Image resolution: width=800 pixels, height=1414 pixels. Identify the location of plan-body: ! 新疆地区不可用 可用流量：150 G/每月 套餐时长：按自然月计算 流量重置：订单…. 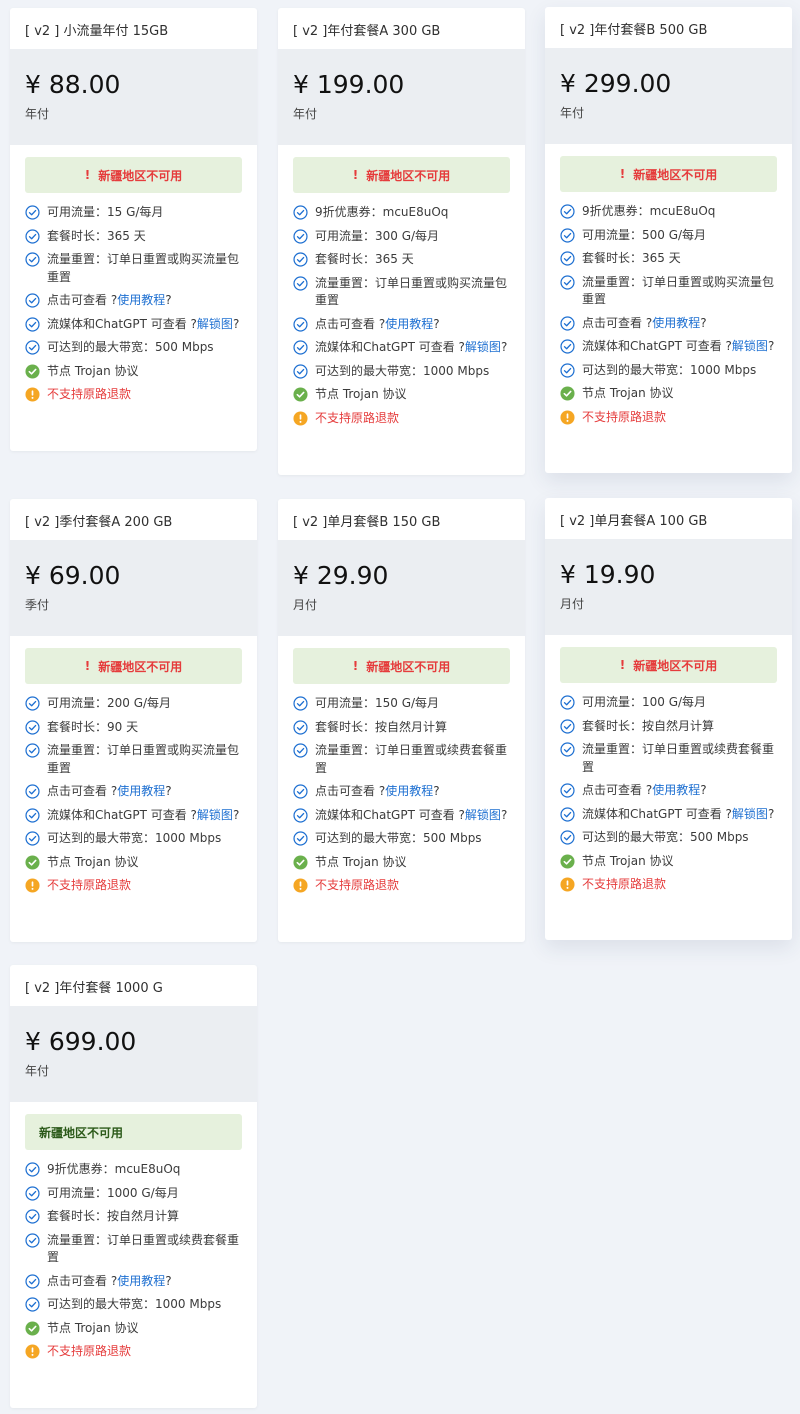
(401, 775).